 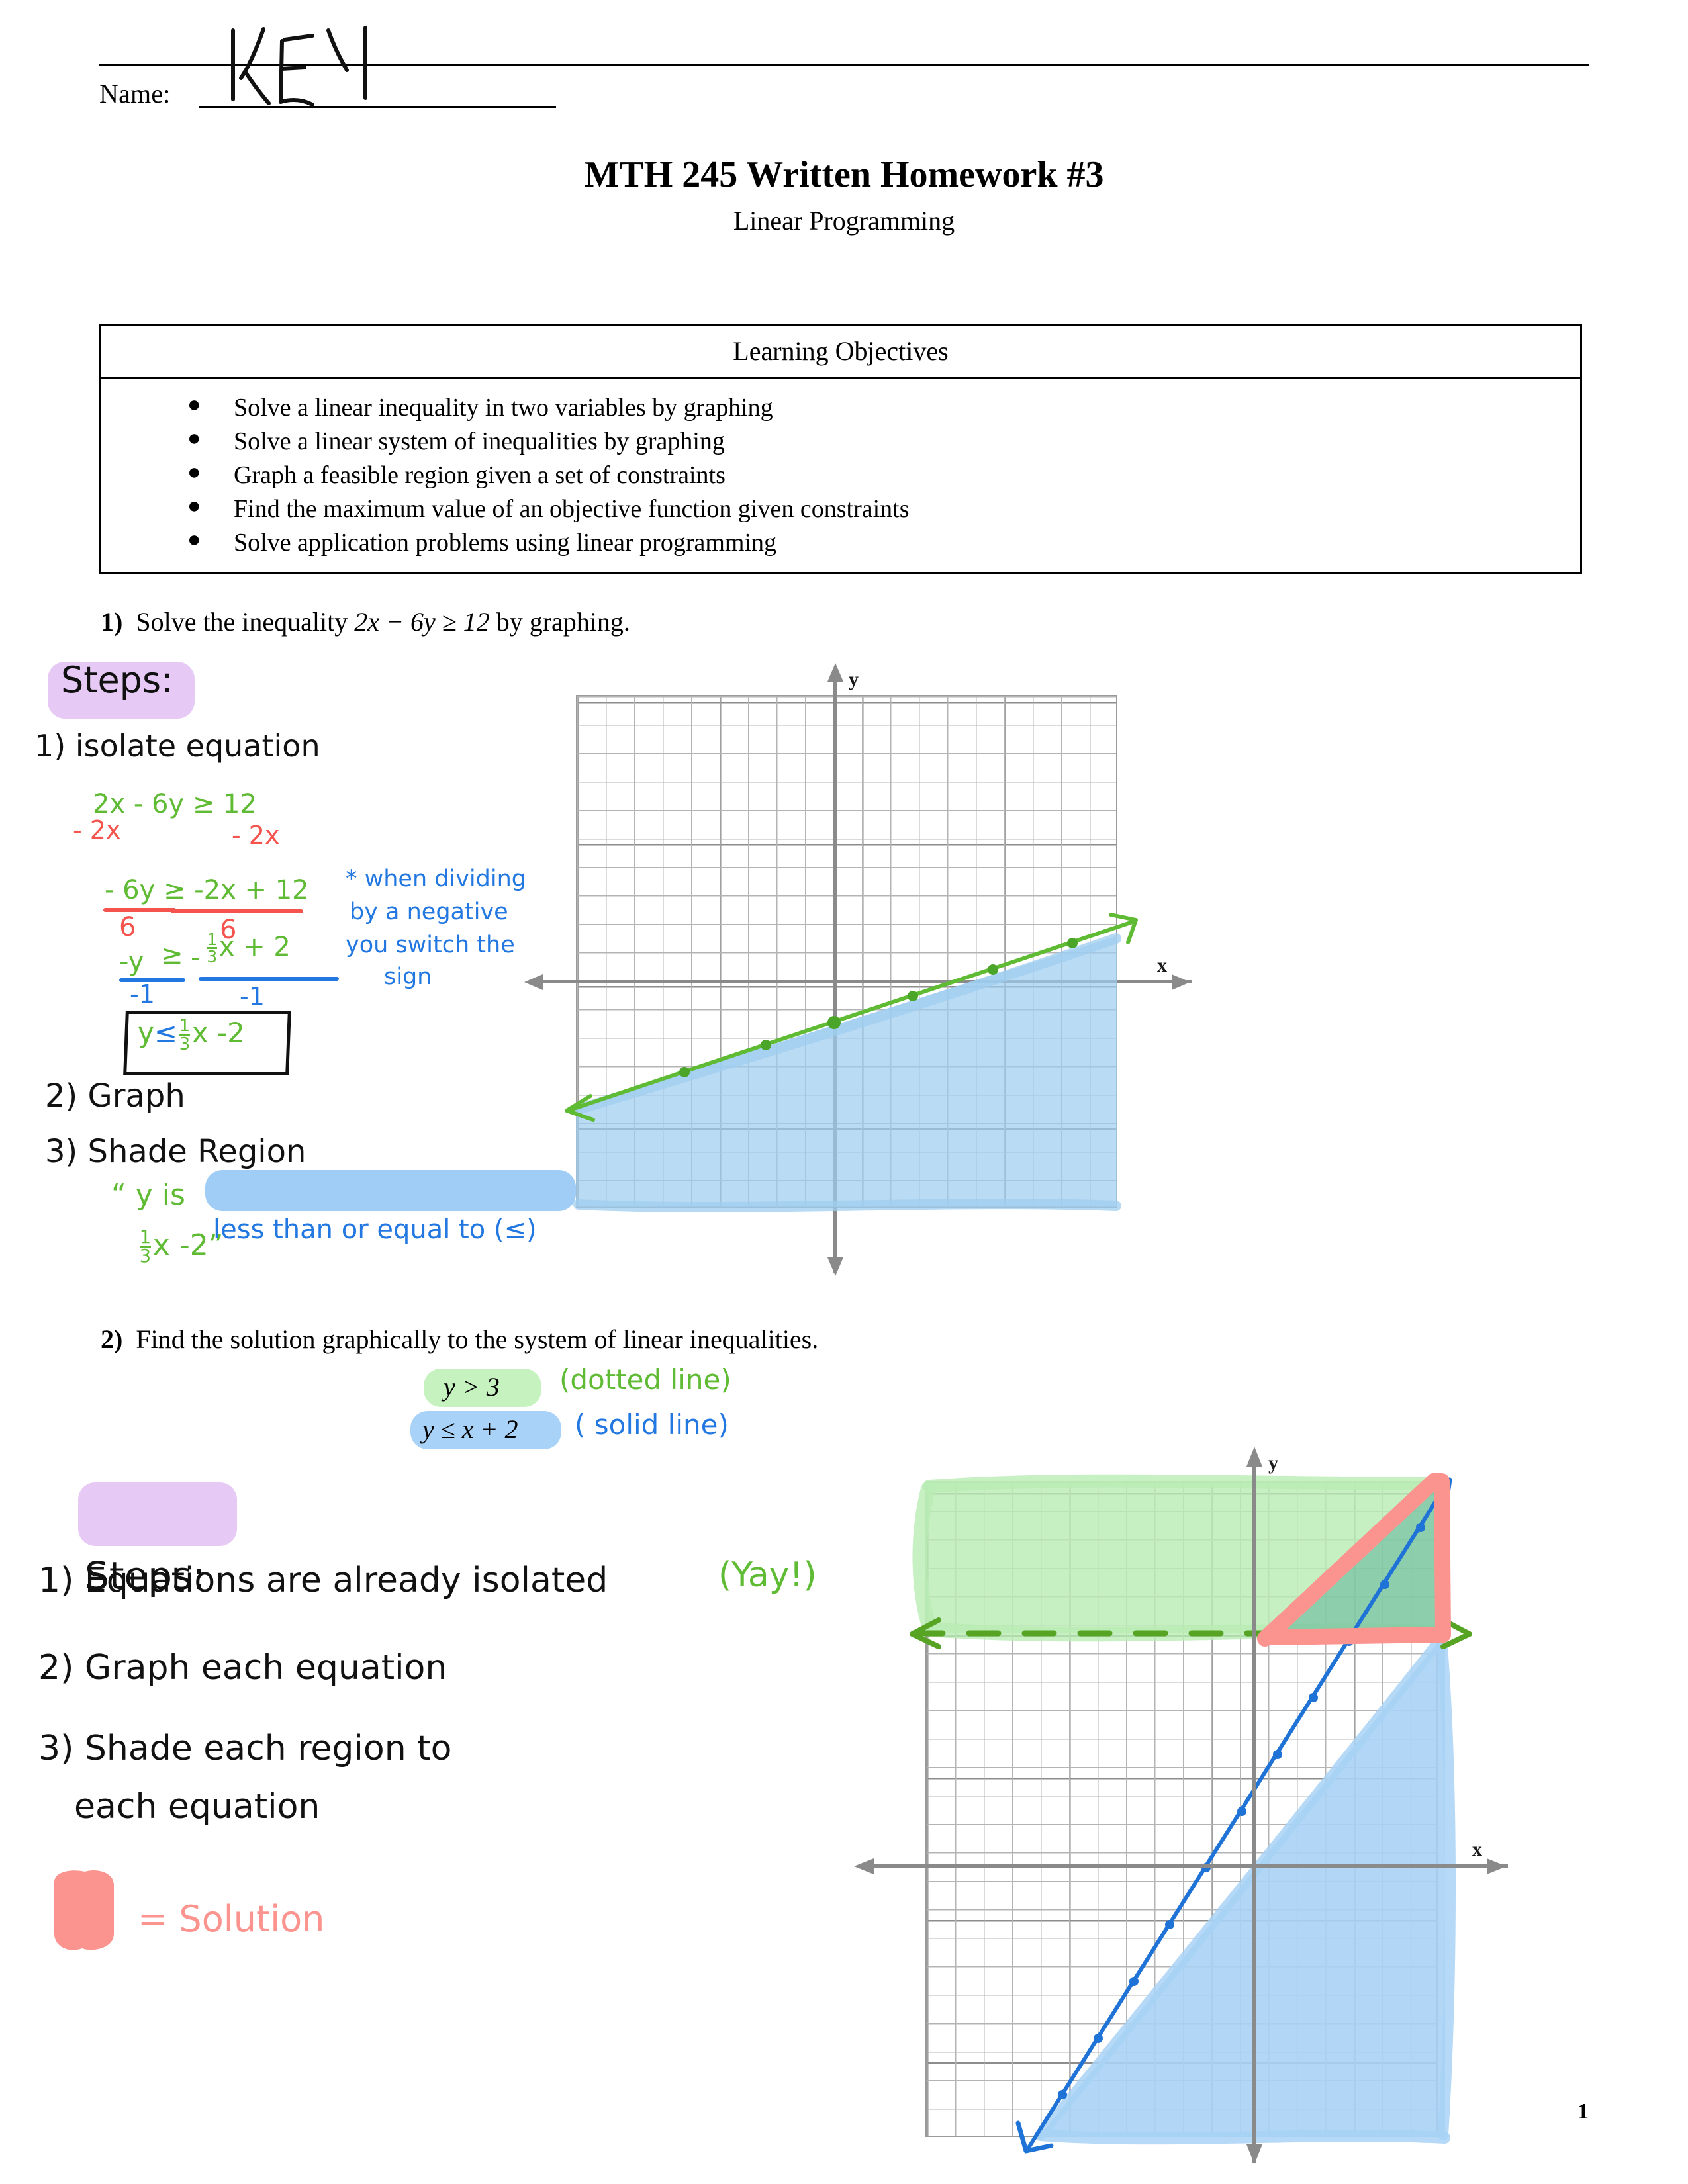 What do you see at coordinates (269, 979) in the screenshot?
I see `division-bar-right-neg1` at bounding box center [269, 979].